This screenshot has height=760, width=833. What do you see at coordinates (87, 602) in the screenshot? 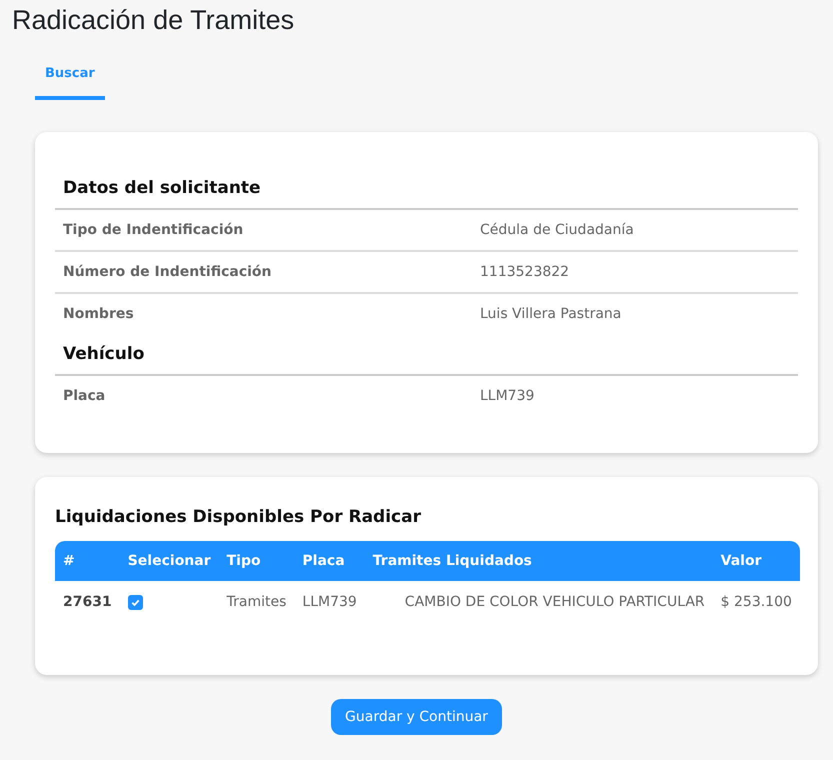
I see `table-cell-text: 27631` at bounding box center [87, 602].